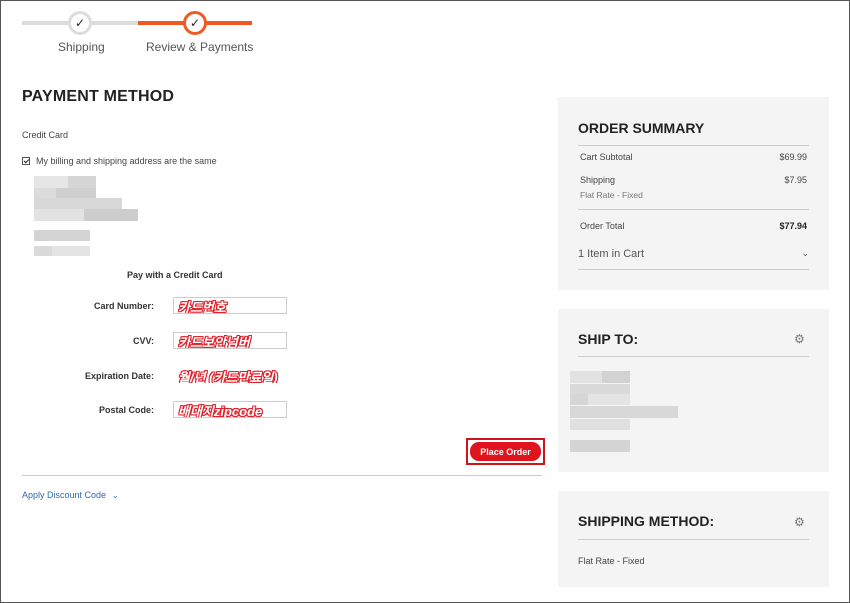 The width and height of the screenshot is (850, 603). I want to click on shipping-method-panel: SHIPPING METHOD: ⚙ Flat Rate - Fixed, so click(693, 539).